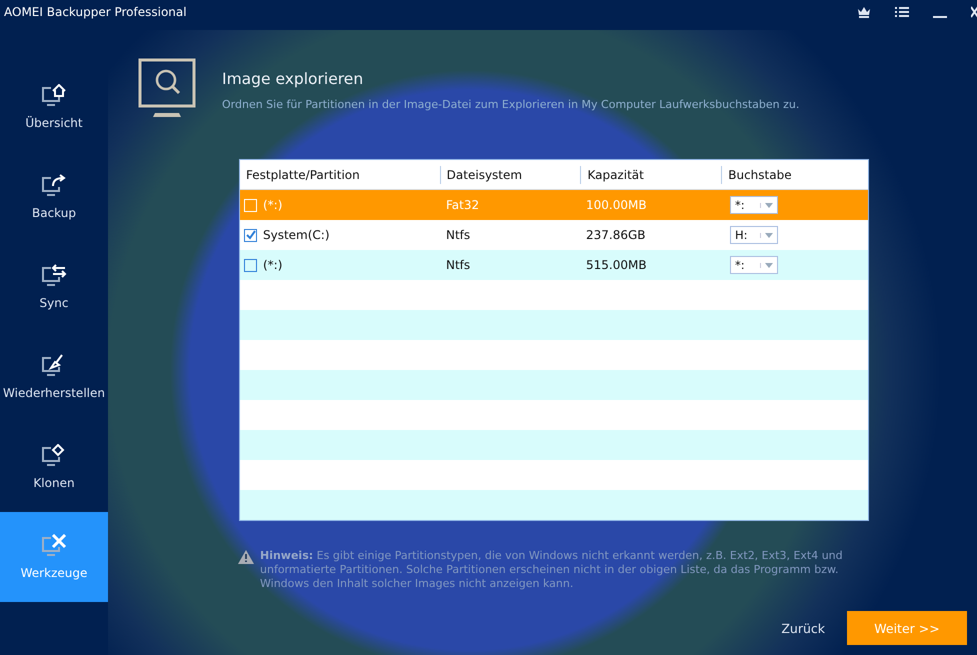 The height and width of the screenshot is (655, 977). Describe the element at coordinates (54, 276) in the screenshot. I see `monitor-arrows-icon` at that location.